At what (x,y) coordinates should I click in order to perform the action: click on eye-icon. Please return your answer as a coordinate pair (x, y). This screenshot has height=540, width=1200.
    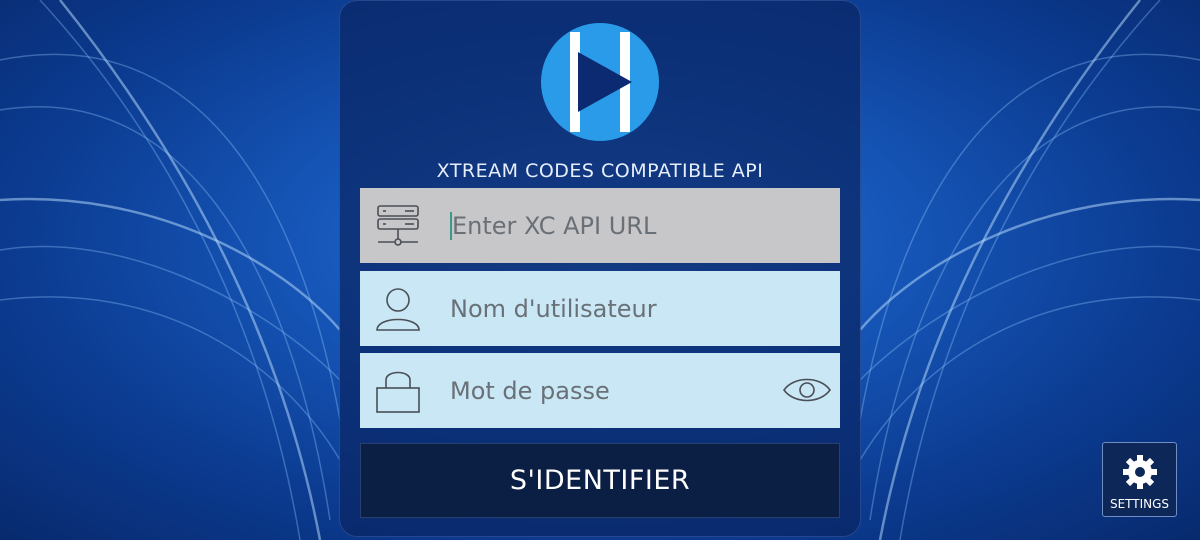
    Looking at the image, I should click on (807, 390).